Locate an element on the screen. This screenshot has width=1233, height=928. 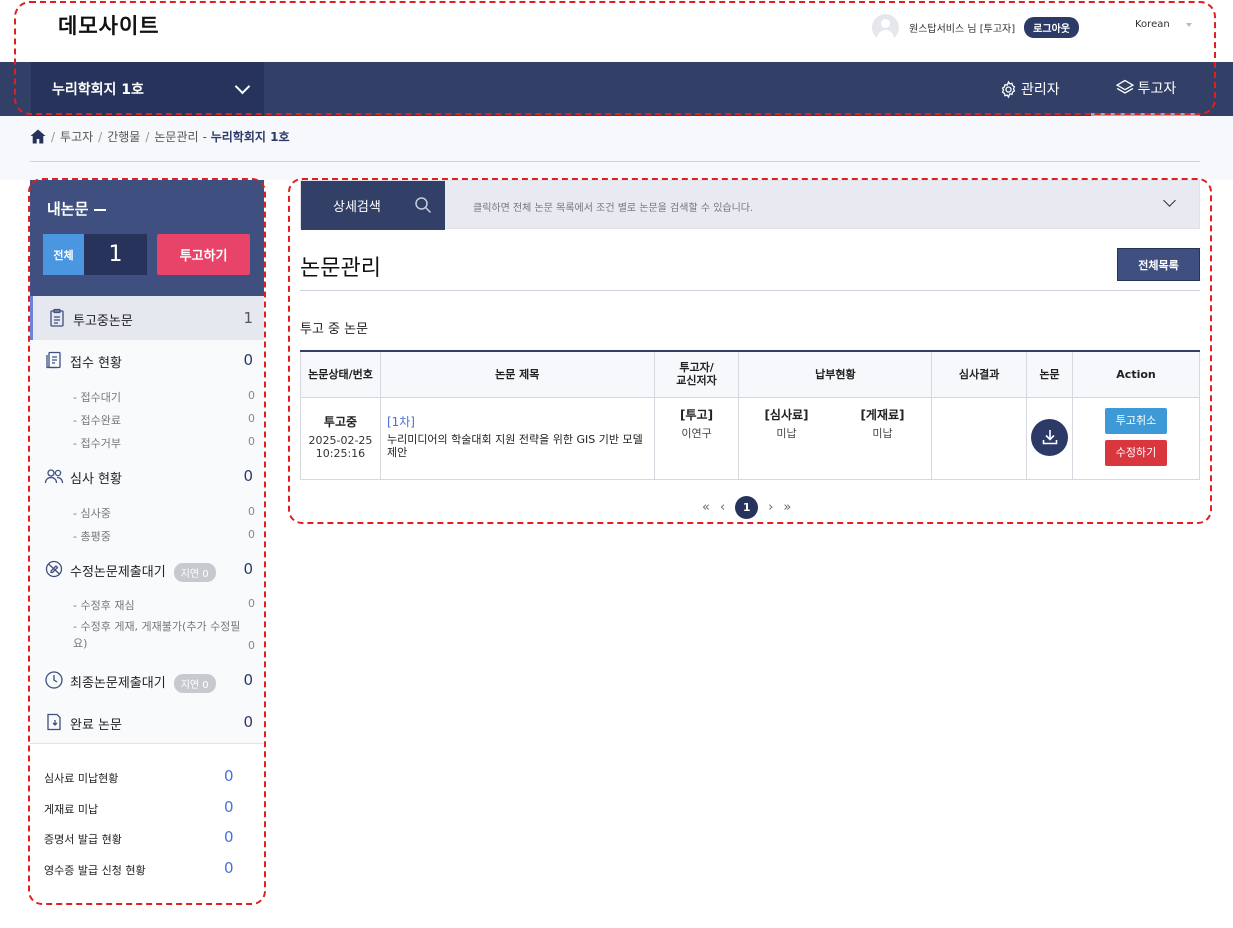
download-button is located at coordinates (1050, 437).